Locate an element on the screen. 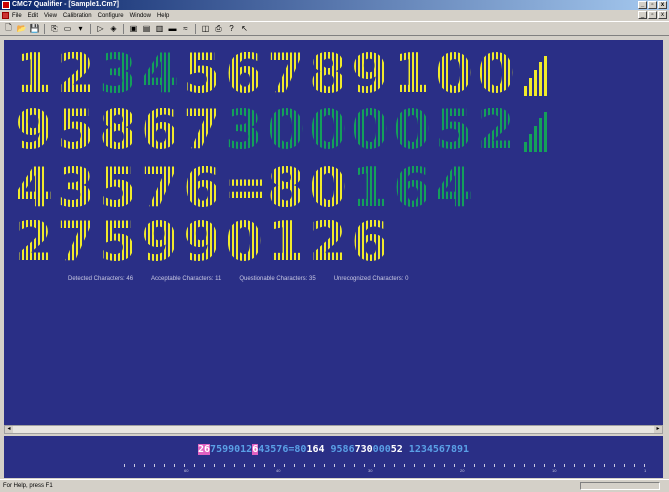 This screenshot has height=492, width=669. menu-window: Window is located at coordinates (140, 16).